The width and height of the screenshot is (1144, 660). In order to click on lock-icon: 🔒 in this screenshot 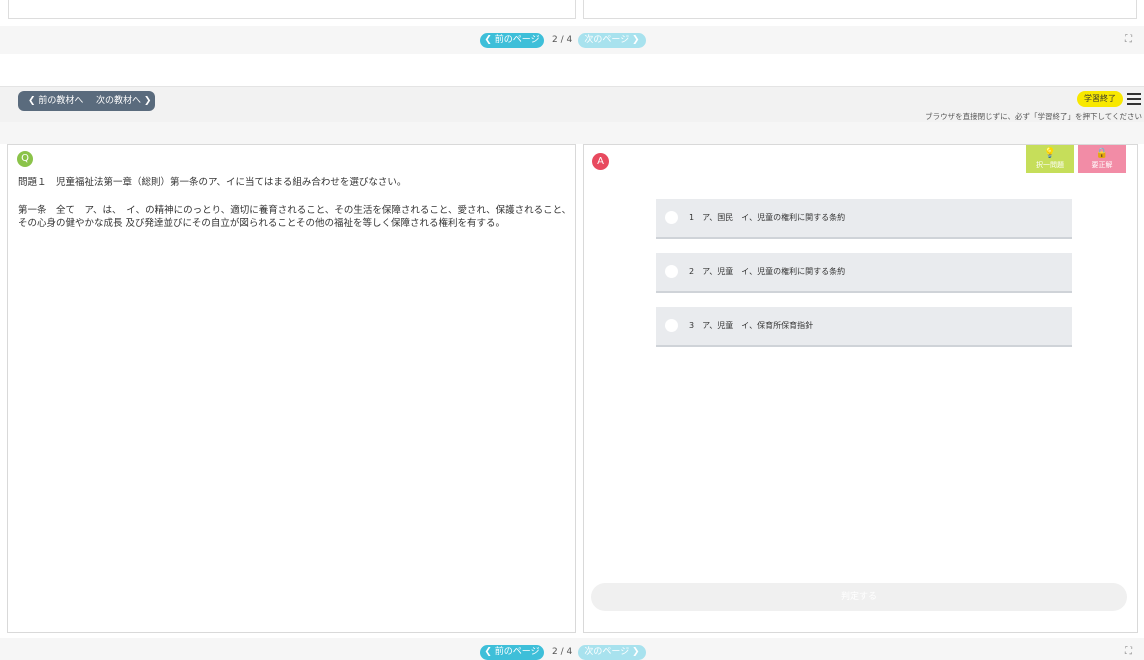, I will do `click(1102, 153)`.